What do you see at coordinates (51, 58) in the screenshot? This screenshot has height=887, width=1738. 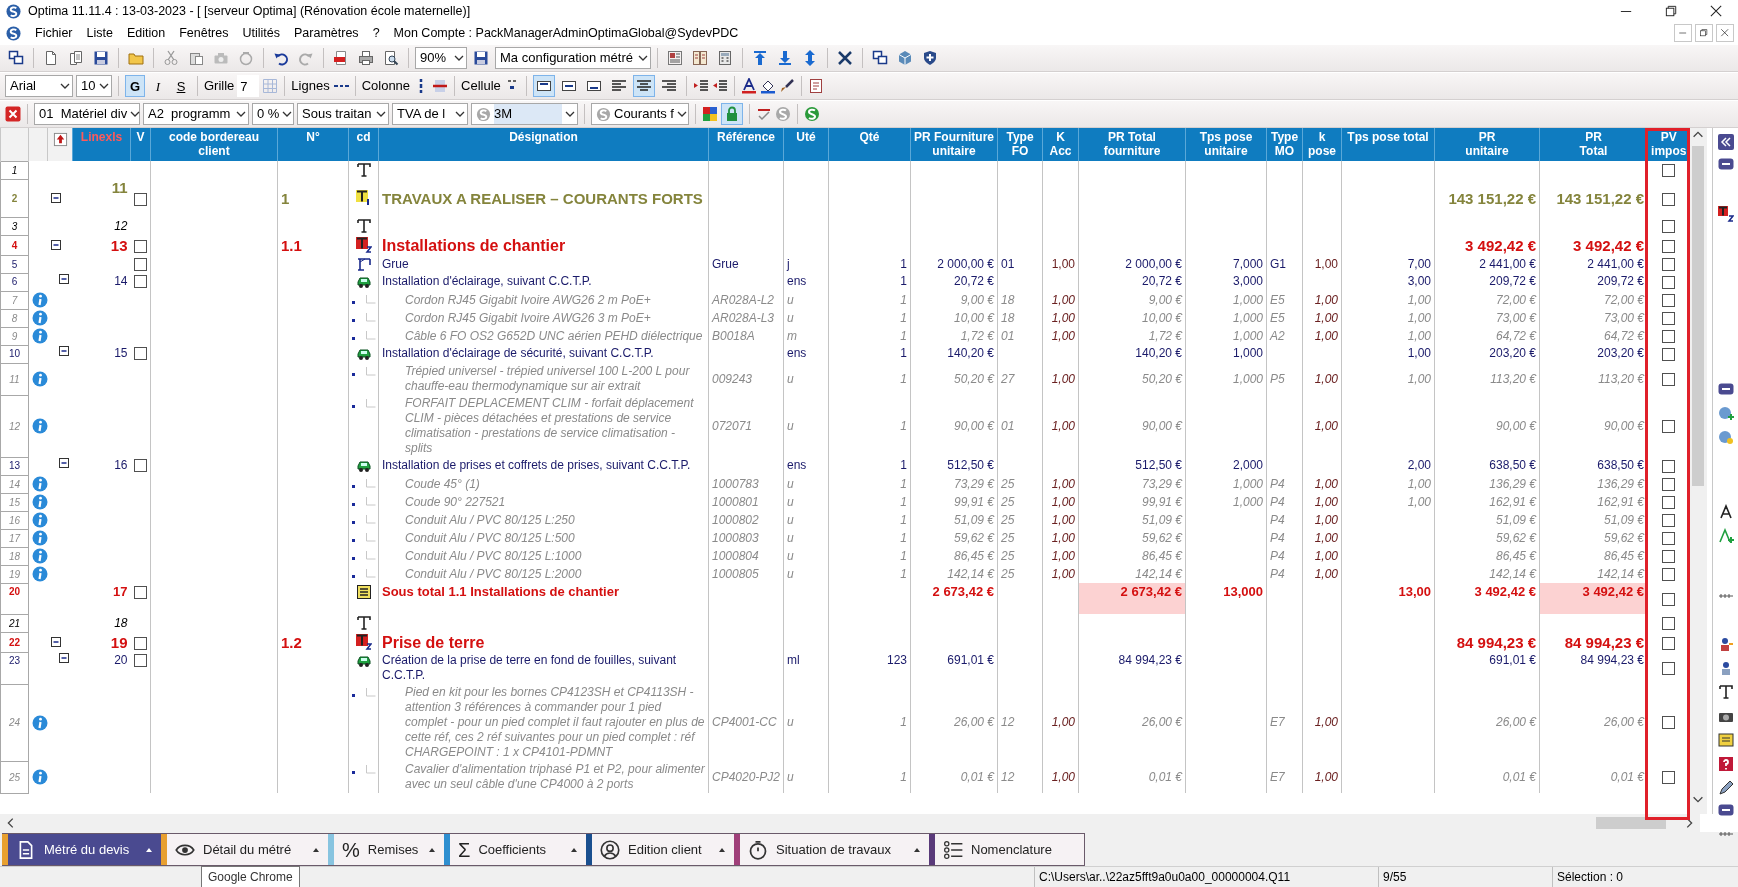 I see `new-document-icon` at bounding box center [51, 58].